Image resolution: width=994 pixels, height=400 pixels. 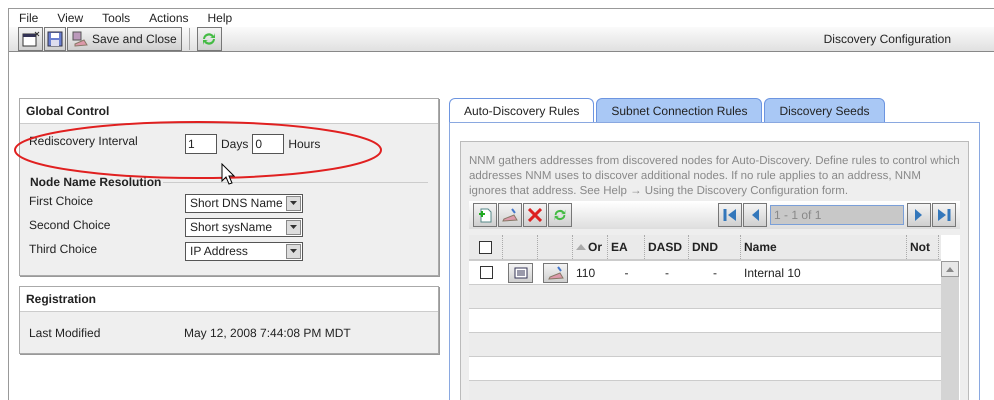 What do you see at coordinates (950, 269) in the screenshot?
I see `scroll-up-icon` at bounding box center [950, 269].